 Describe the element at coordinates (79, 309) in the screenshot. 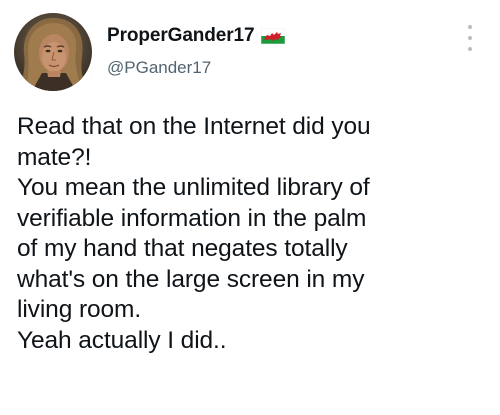

I see `tweet-text-line: living room.` at that location.